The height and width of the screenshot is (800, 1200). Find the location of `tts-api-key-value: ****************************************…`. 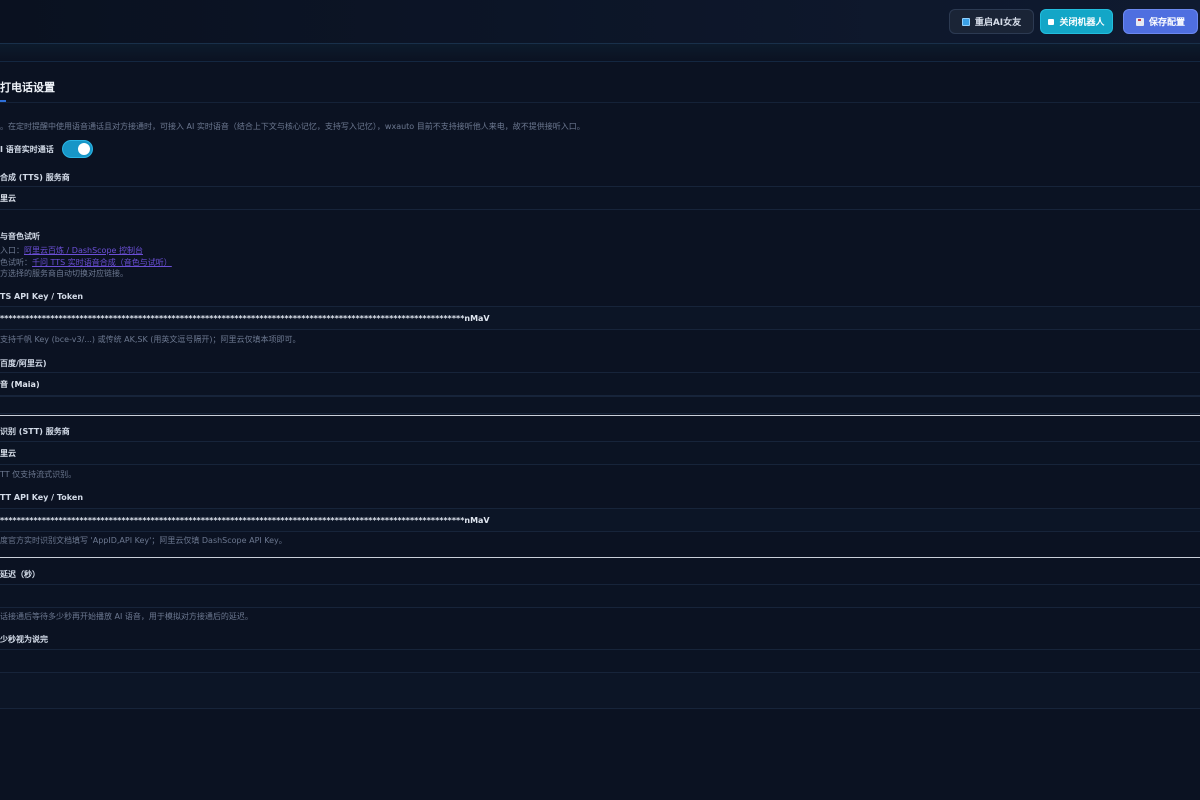

tts-api-key-value: ****************************************… is located at coordinates (245, 318).